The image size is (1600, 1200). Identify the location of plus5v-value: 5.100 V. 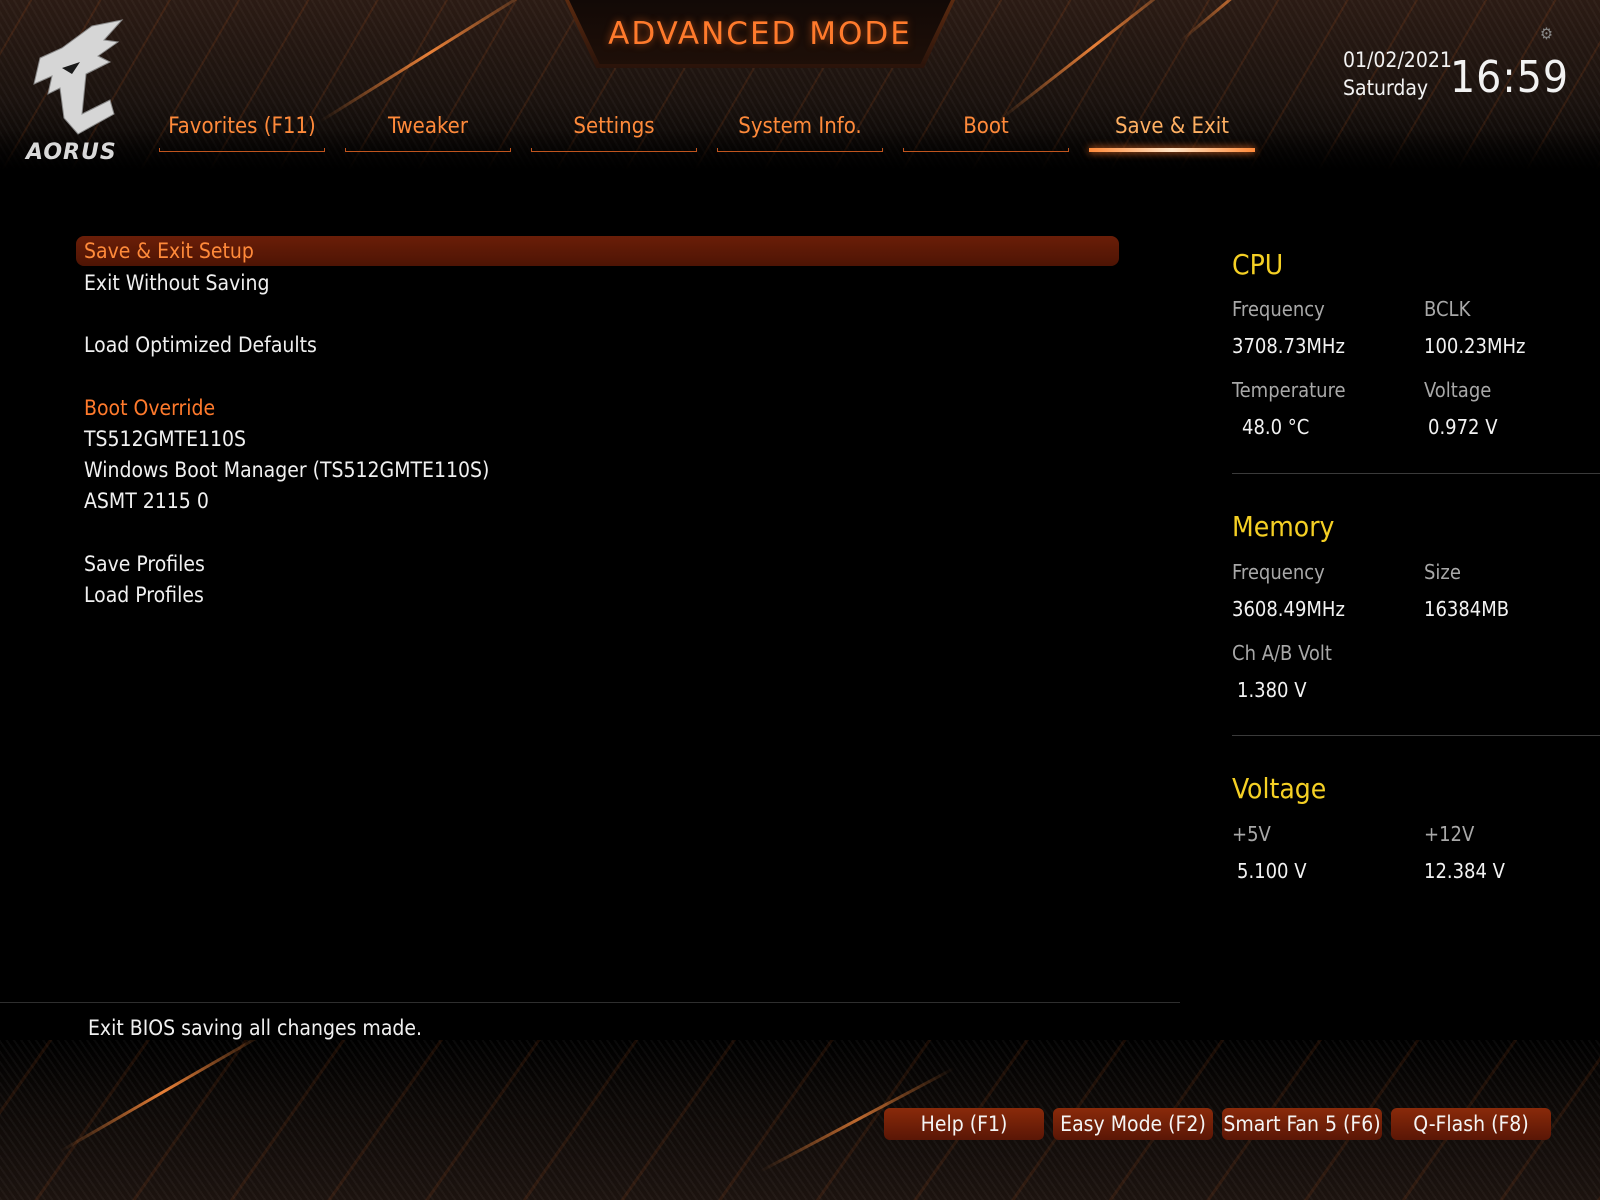
(1272, 871).